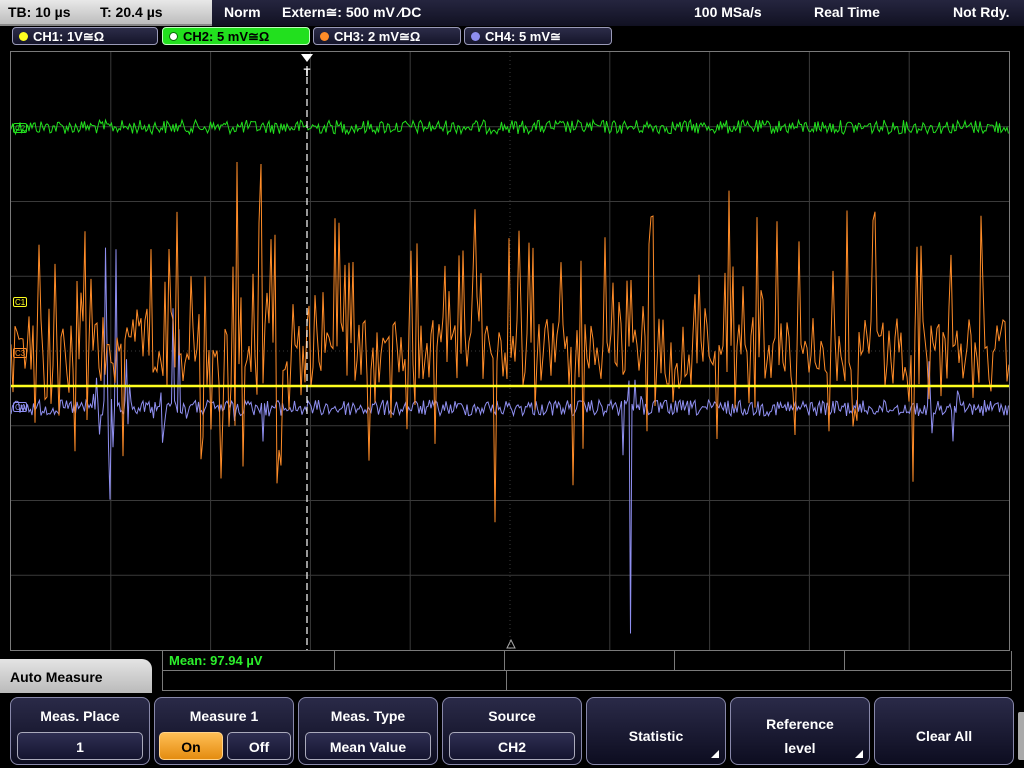  What do you see at coordinates (307, 58) in the screenshot?
I see `trigger-position-icon` at bounding box center [307, 58].